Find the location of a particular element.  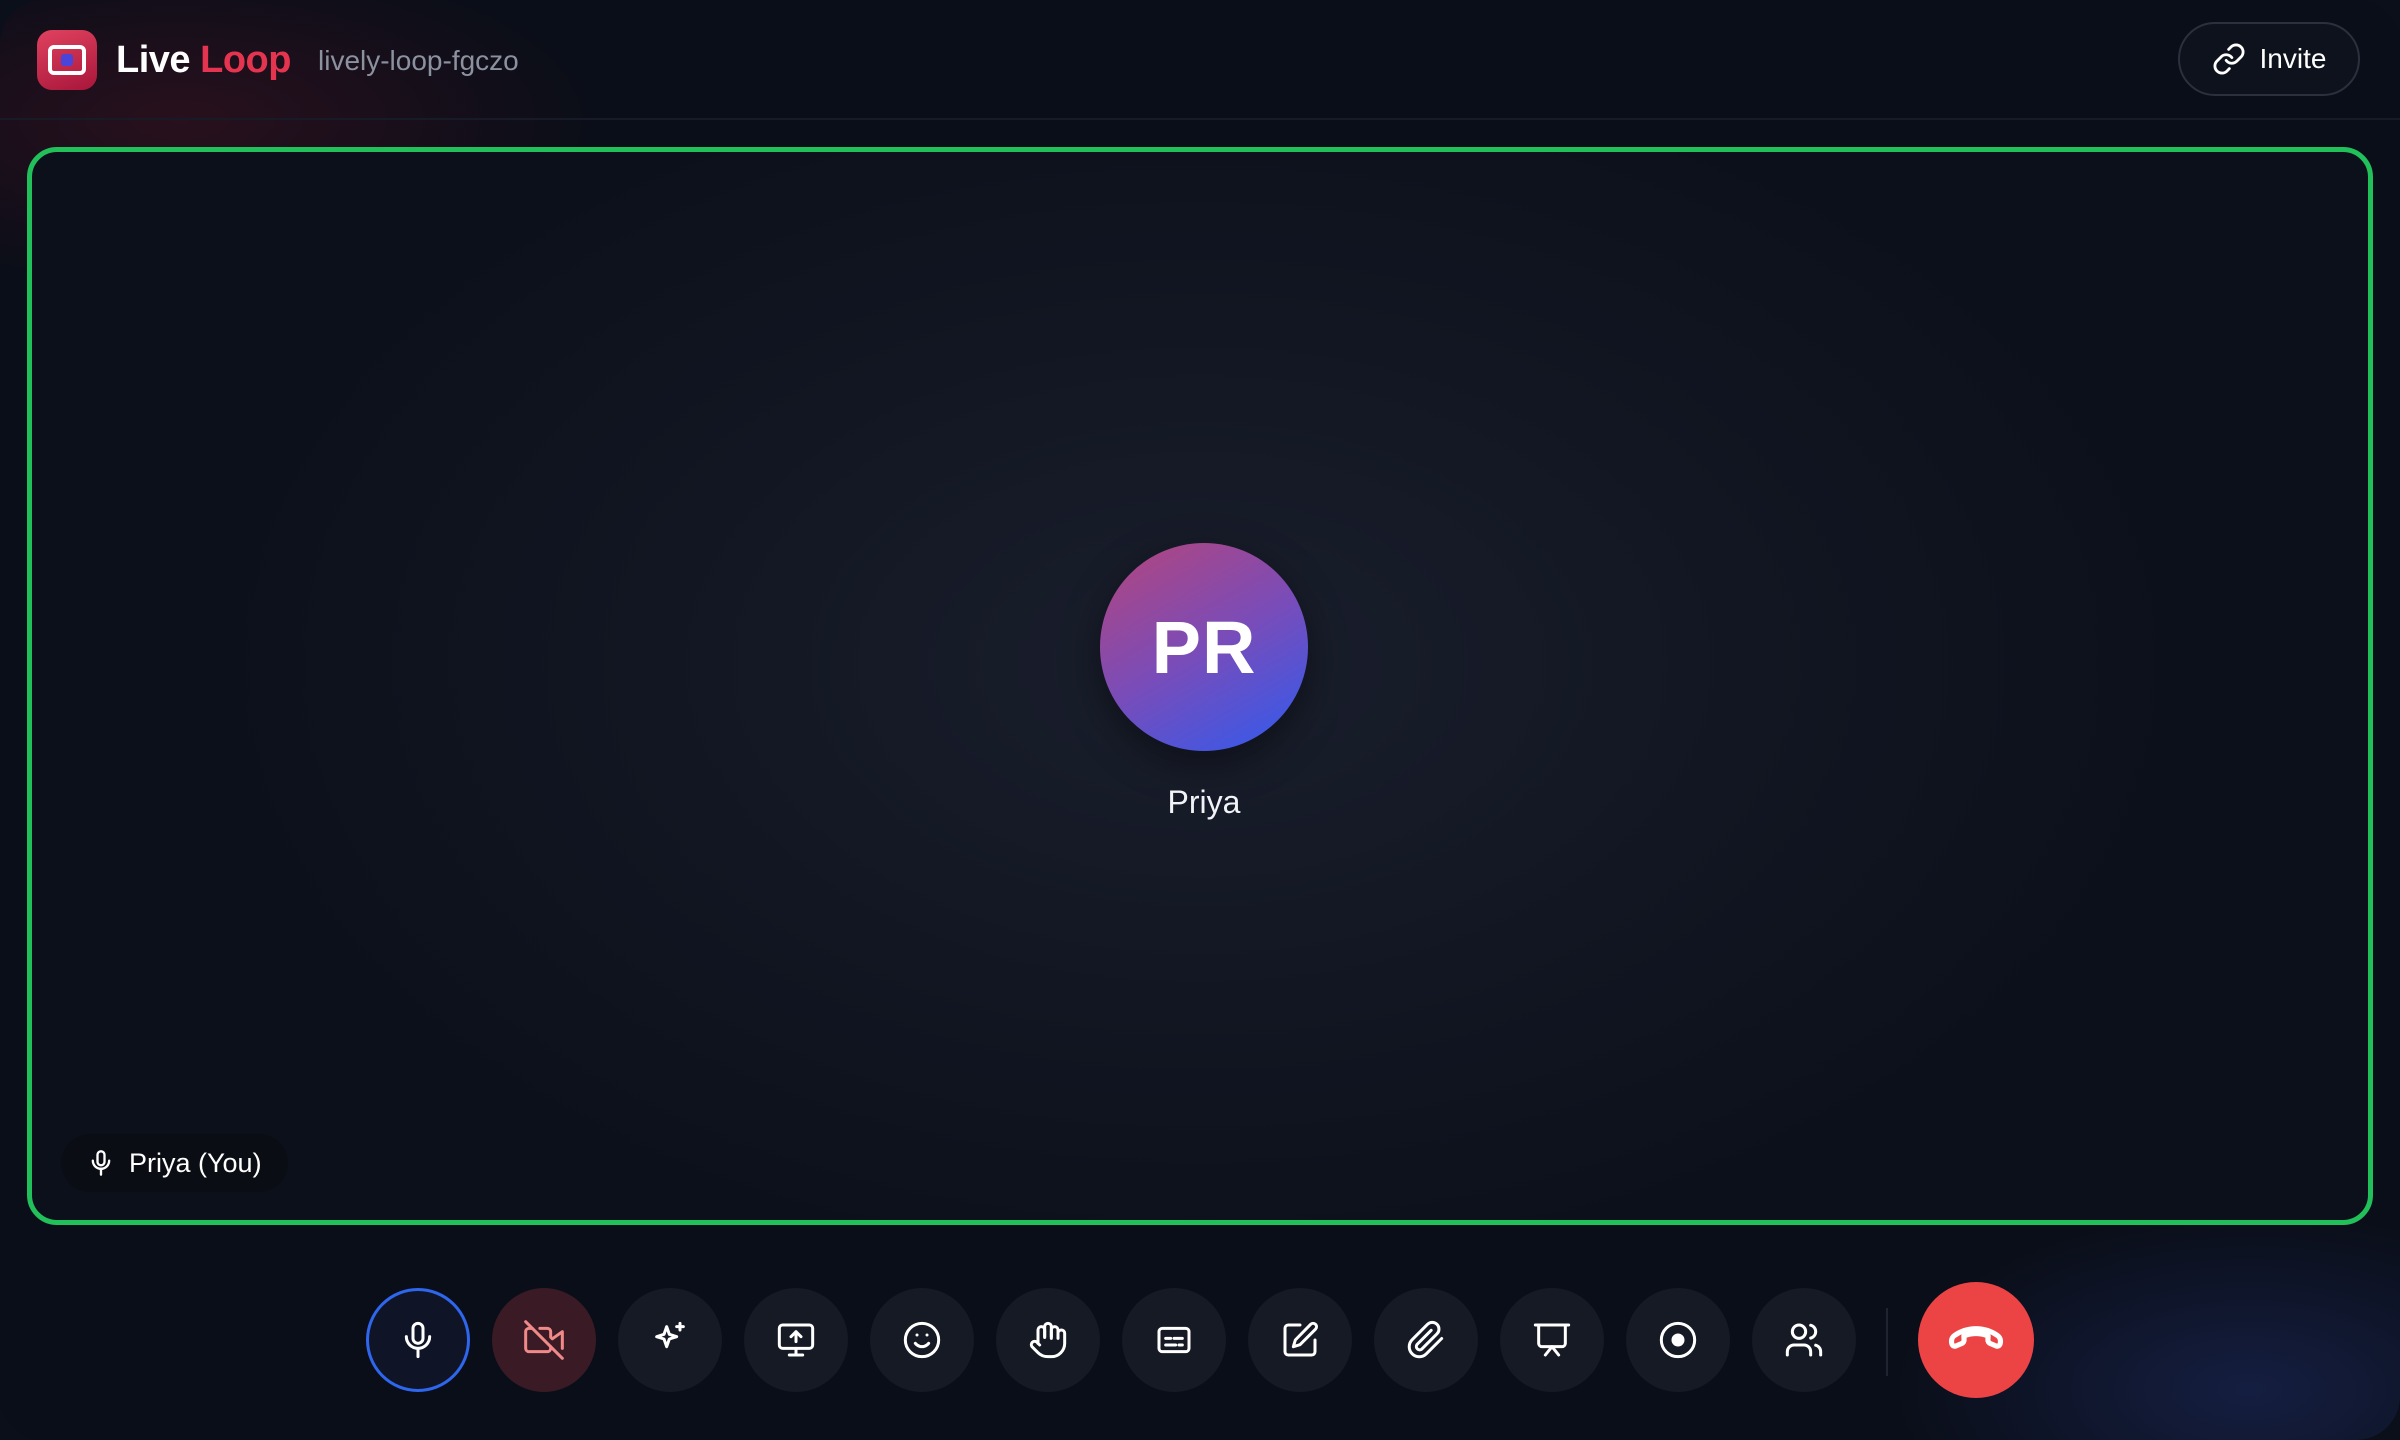

smile-icon is located at coordinates (922, 1340).